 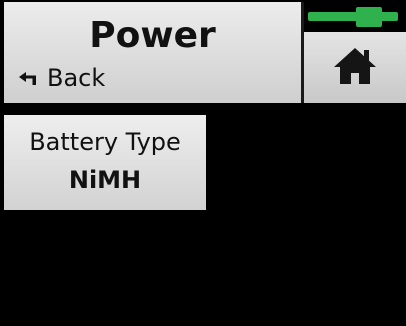 I want to click on back-button: Back, so click(x=61, y=78).